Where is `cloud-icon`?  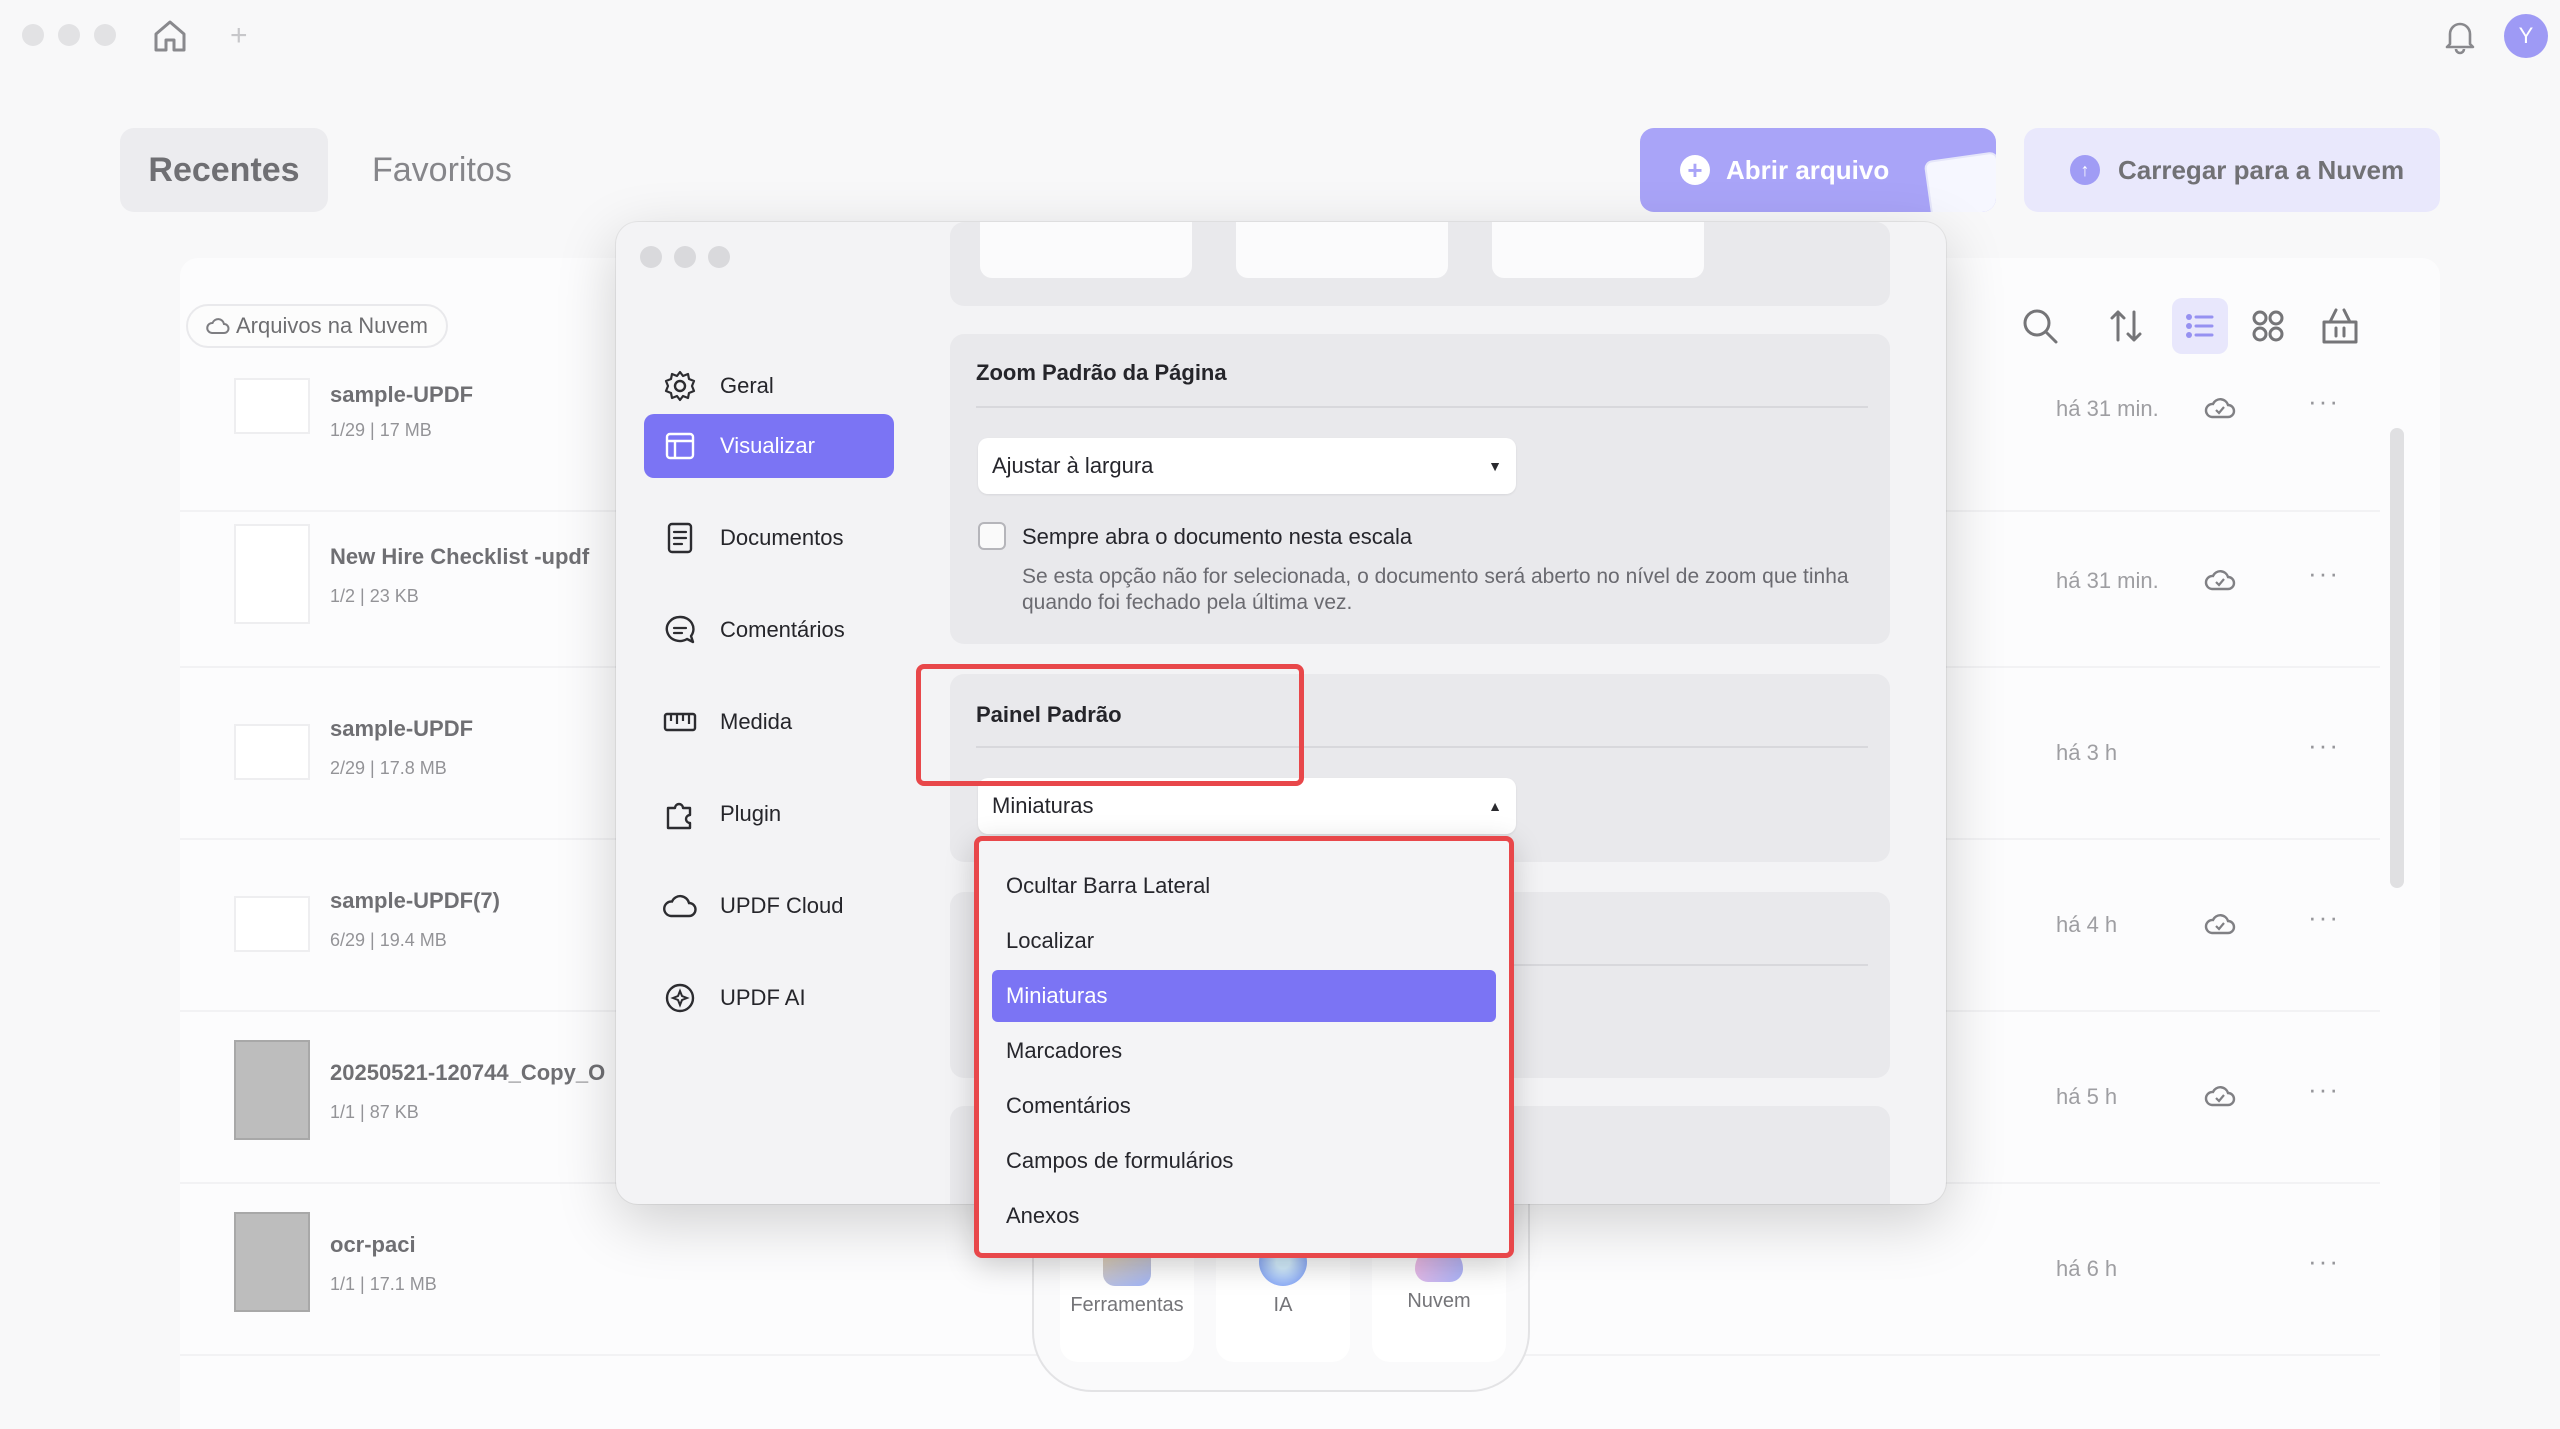 cloud-icon is located at coordinates (680, 906).